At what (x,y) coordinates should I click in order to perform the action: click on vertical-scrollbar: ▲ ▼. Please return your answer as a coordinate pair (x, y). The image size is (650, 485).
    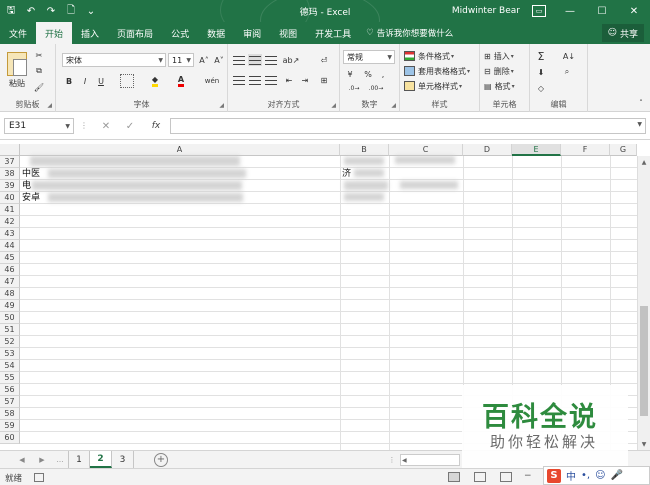
    Looking at the image, I should click on (643, 303).